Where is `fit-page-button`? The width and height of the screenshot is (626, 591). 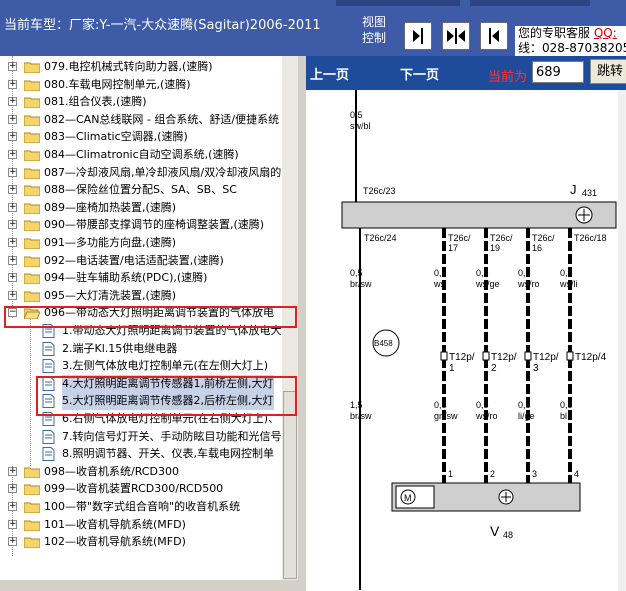
fit-page-button is located at coordinates (418, 36).